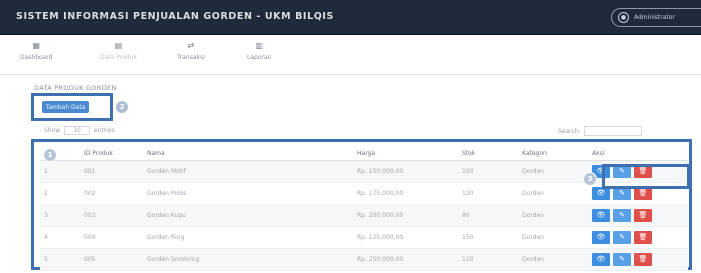  Describe the element at coordinates (36, 45) in the screenshot. I see `dashboard-icon: ▦` at that location.